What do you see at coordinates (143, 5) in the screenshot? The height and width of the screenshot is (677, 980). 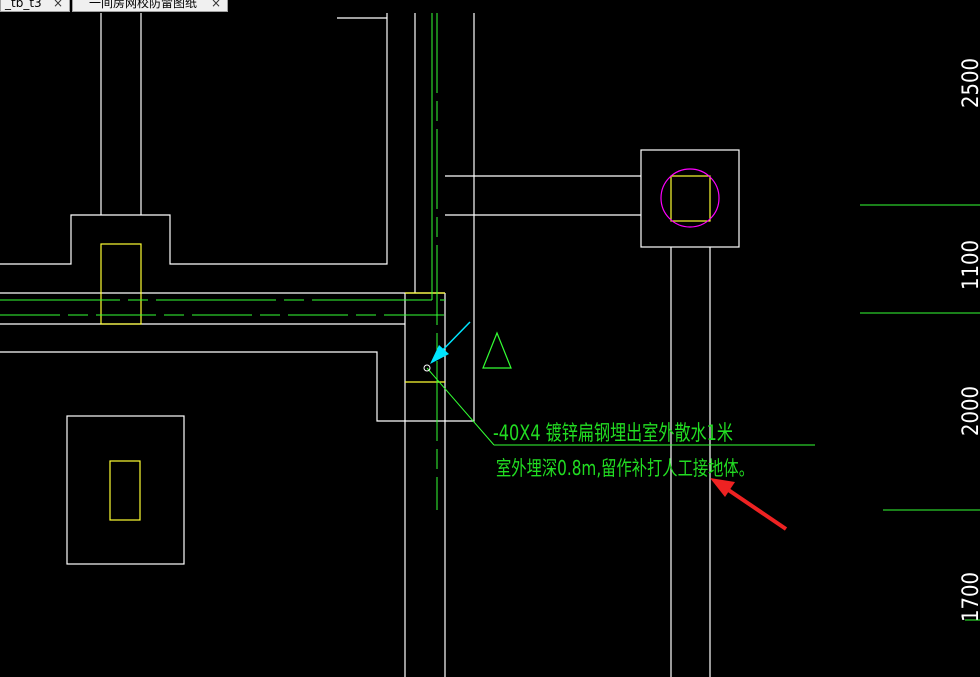 I see `tab-label: 一间房网校防雷图纸` at bounding box center [143, 5].